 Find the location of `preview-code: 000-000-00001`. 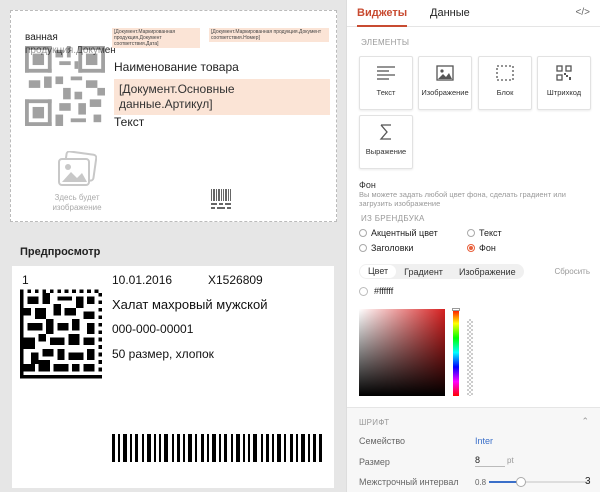

preview-code: 000-000-00001 is located at coordinates (153, 329).